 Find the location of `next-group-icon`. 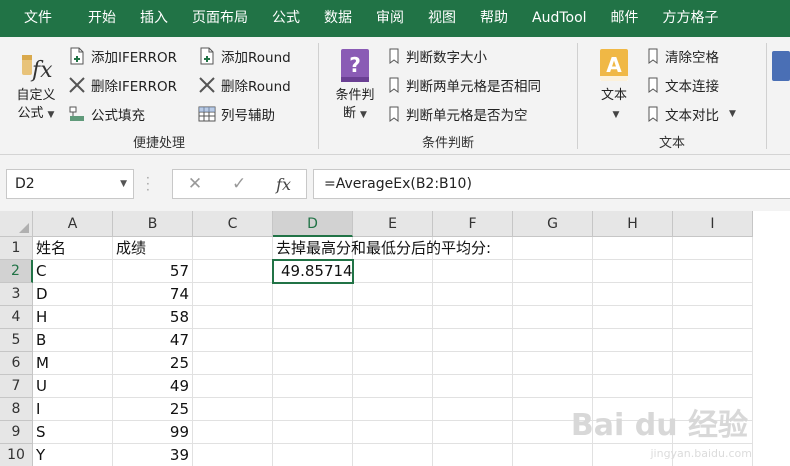

next-group-icon is located at coordinates (781, 66).